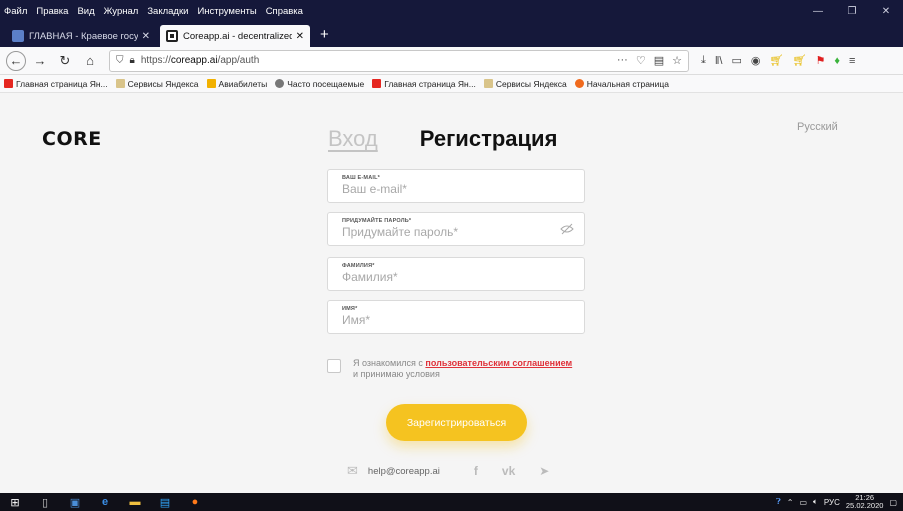  Describe the element at coordinates (508, 471) in the screenshot. I see `vk-icon: vk` at that location.